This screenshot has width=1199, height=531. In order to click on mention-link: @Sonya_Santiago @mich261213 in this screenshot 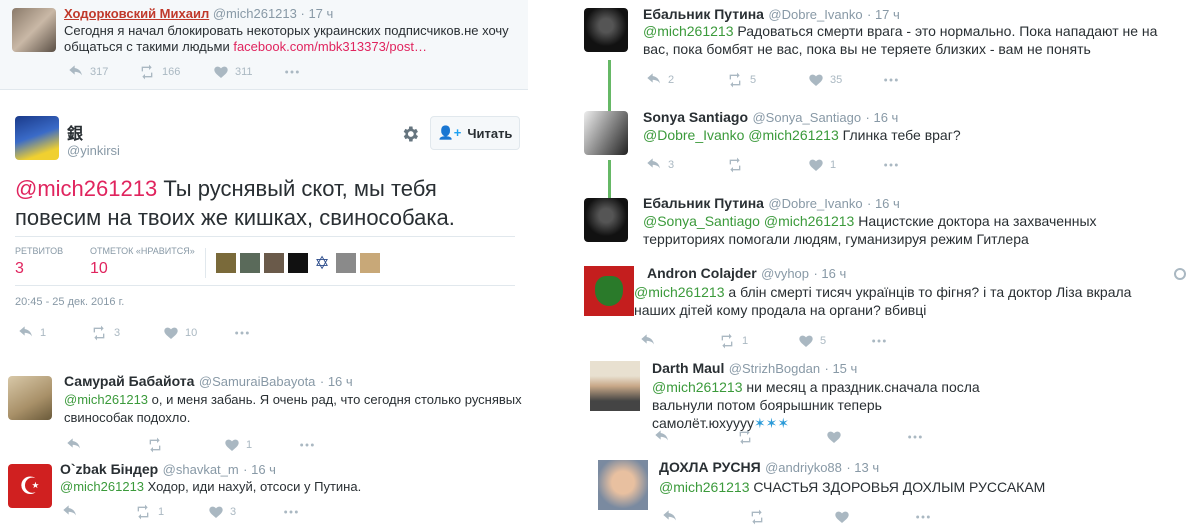, I will do `click(748, 221)`.